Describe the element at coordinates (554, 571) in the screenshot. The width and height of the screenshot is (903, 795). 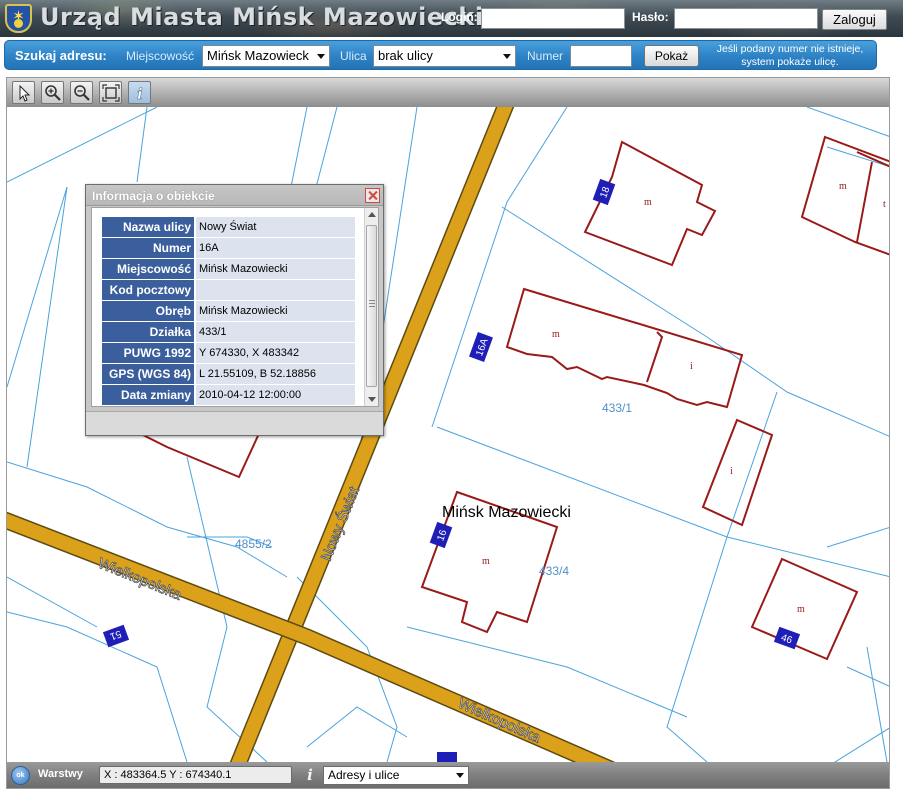
I see `parcel-label: 433/4` at that location.